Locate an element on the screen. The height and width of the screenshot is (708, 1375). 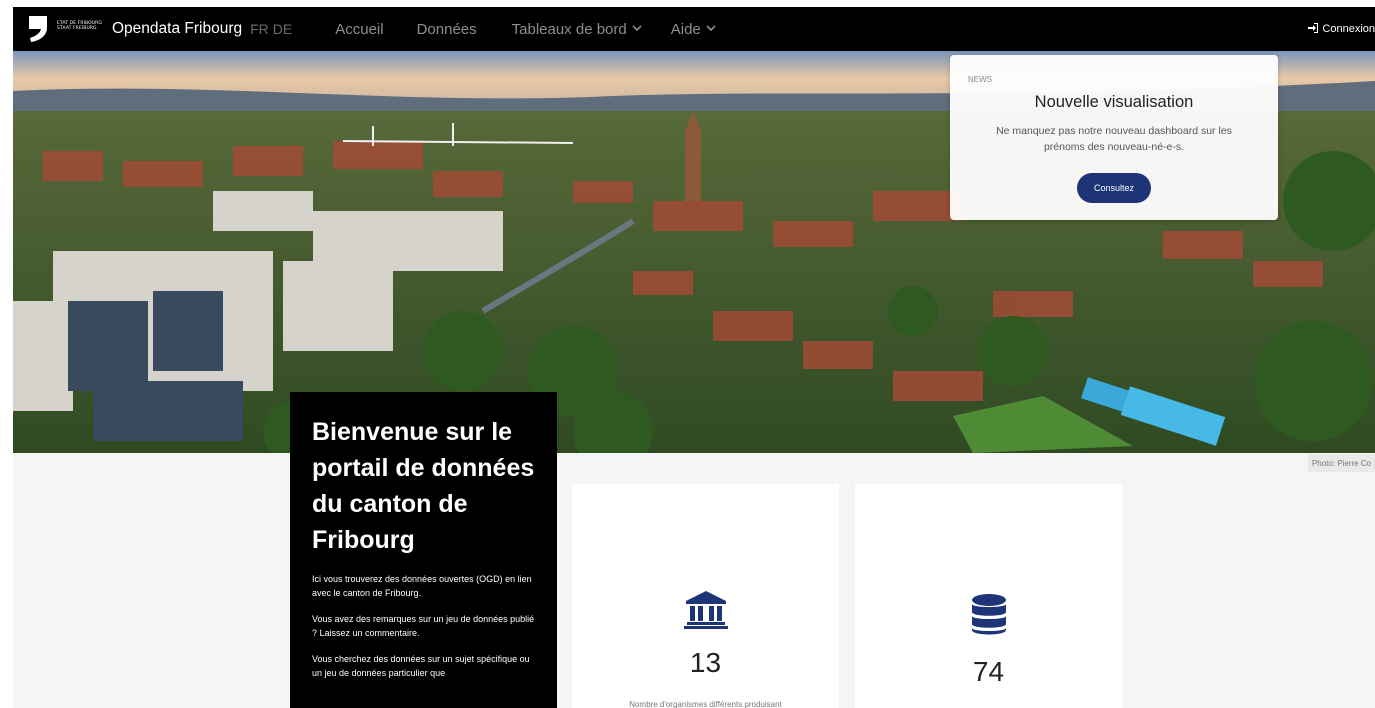
nav-item-label: Aide is located at coordinates (685, 29).